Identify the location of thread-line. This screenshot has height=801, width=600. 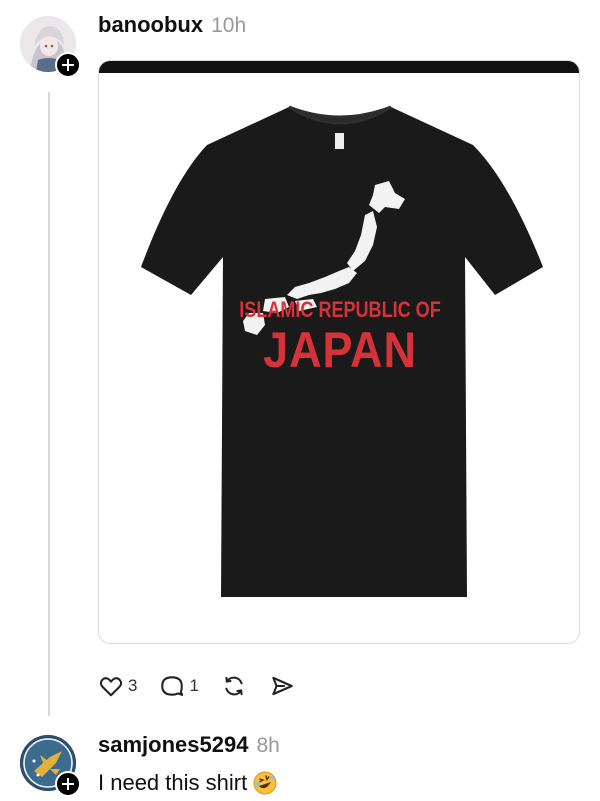
(49, 404).